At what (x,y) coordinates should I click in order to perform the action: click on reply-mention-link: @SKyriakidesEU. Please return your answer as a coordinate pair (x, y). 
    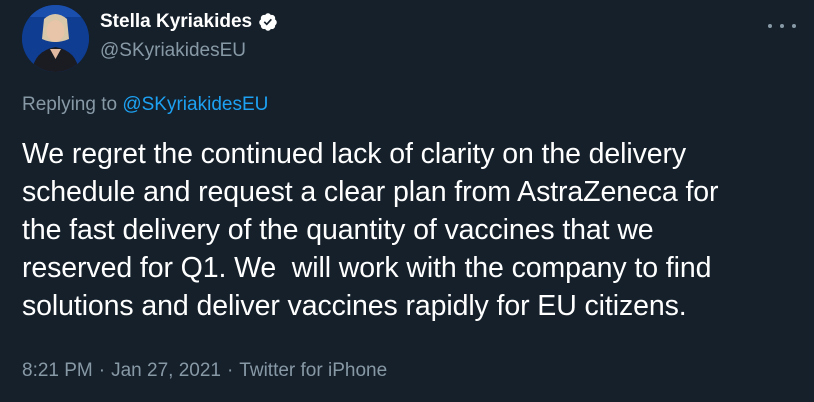
    Looking at the image, I should click on (195, 104).